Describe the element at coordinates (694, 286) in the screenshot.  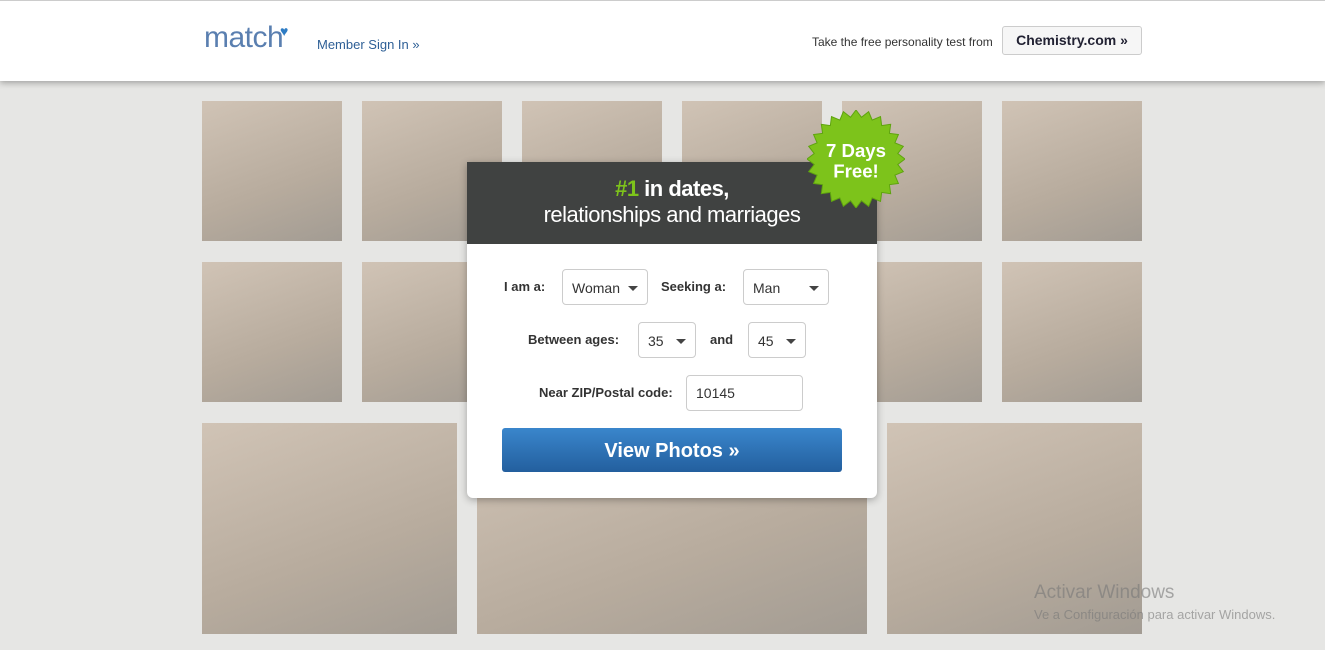
I see `seeking-label: Seeking a:` at that location.